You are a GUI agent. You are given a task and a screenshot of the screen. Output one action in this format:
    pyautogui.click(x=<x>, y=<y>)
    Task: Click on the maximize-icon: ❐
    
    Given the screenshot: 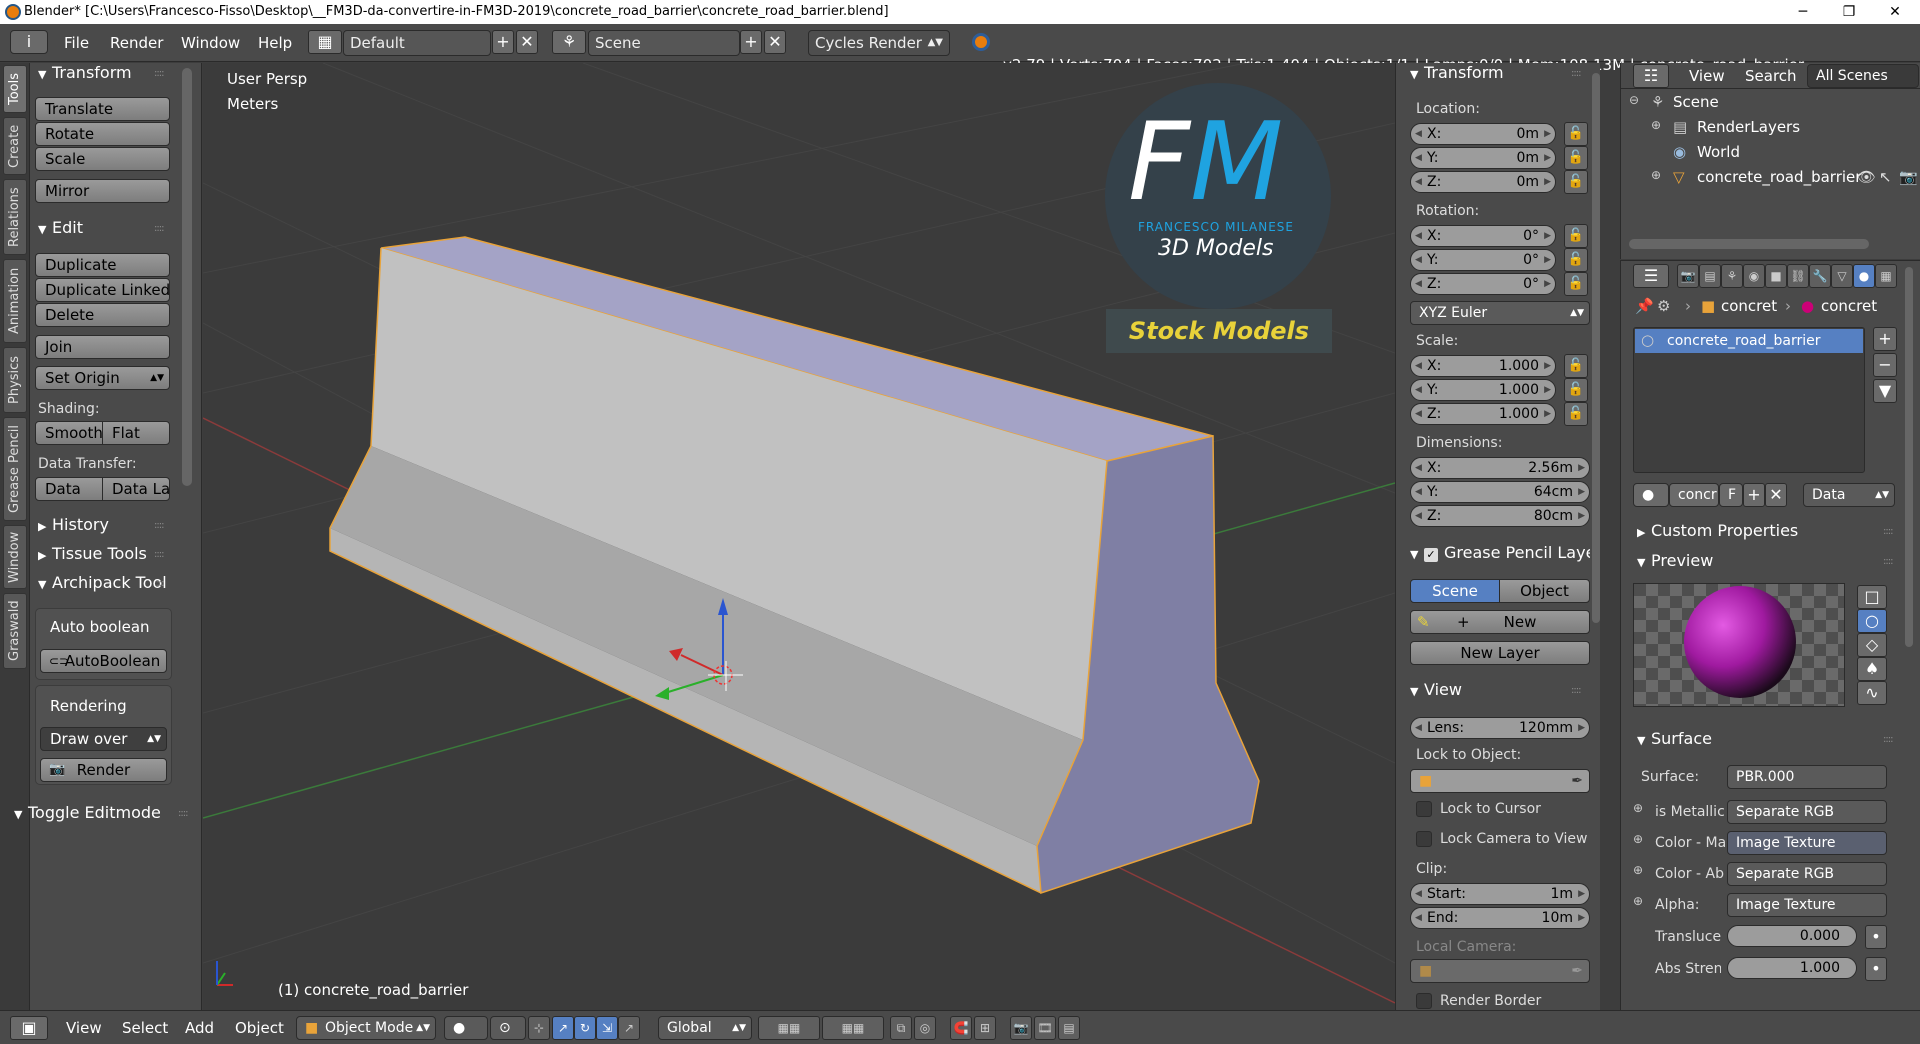 What is the action you would take?
    pyautogui.click(x=1849, y=12)
    